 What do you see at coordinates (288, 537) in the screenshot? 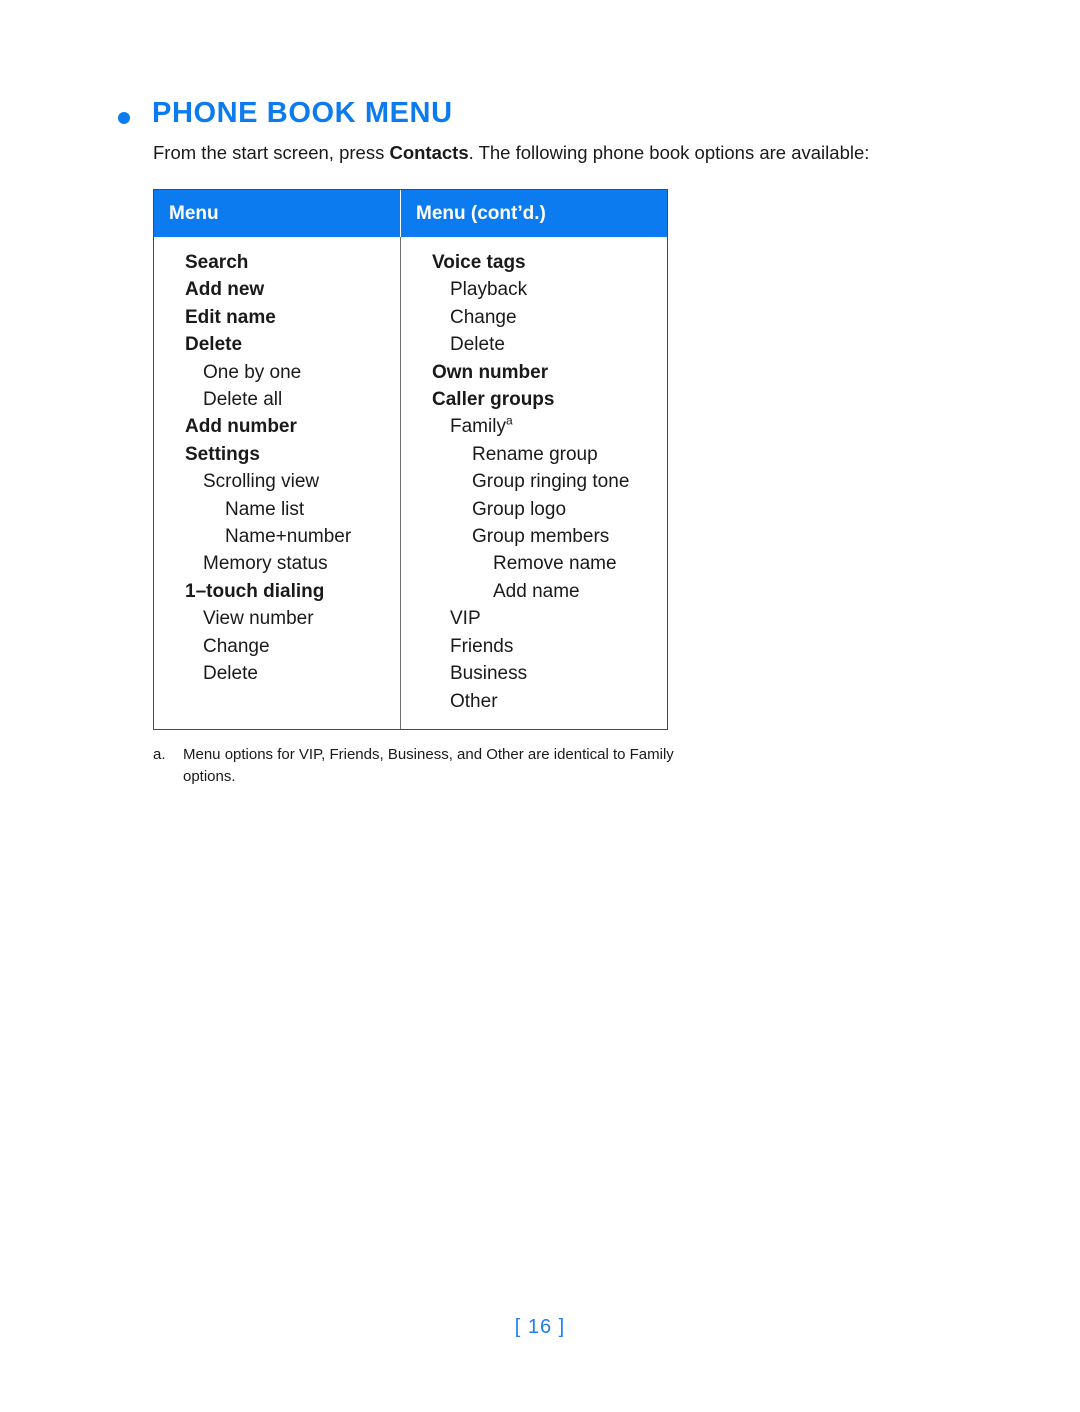
I see `menu-item: Name+number` at bounding box center [288, 537].